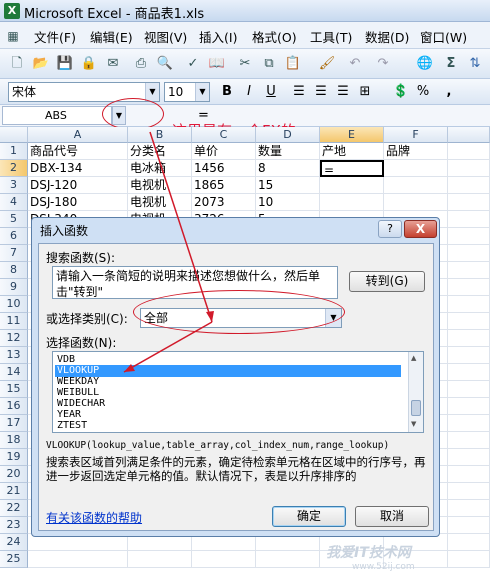  I want to click on watermark-text: 我爱IT技术网, so click(368, 553).